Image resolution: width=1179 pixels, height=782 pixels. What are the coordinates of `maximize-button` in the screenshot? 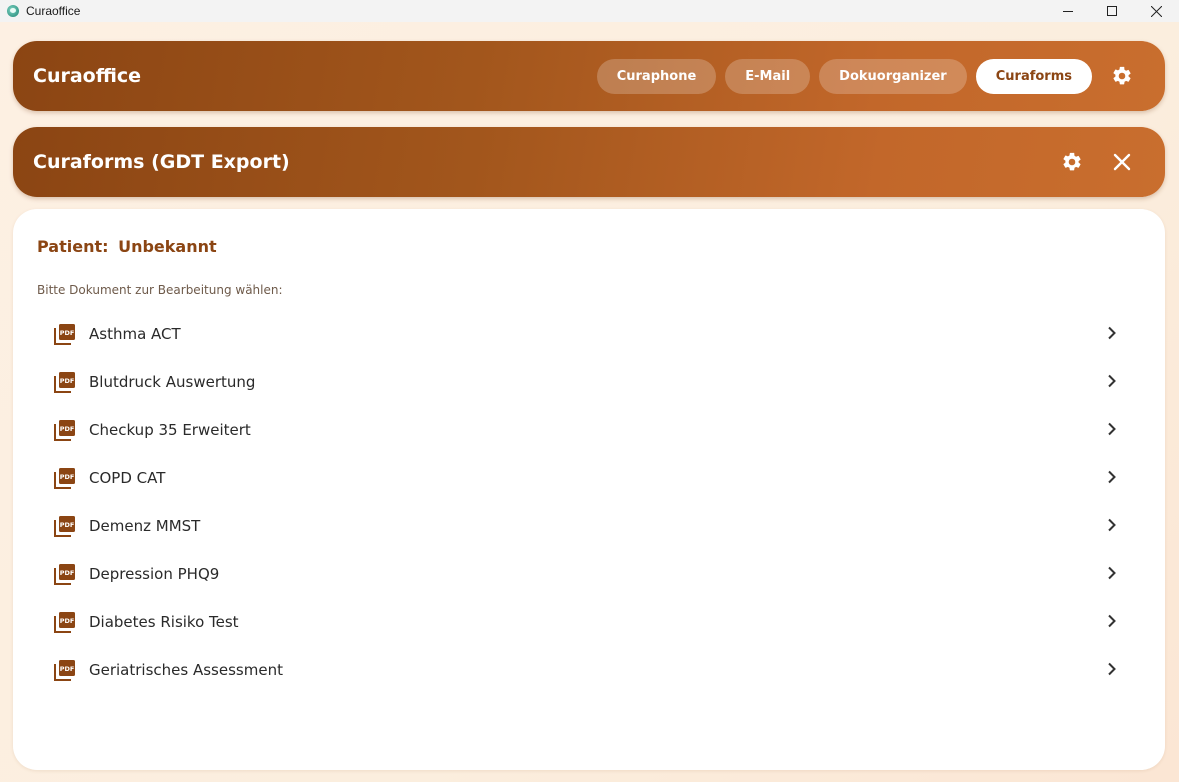 It's located at (1112, 11).